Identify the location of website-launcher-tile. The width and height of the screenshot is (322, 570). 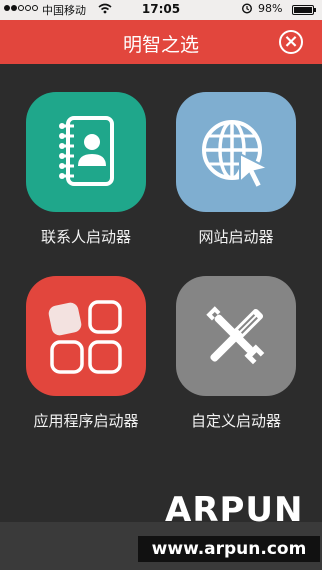
(236, 152).